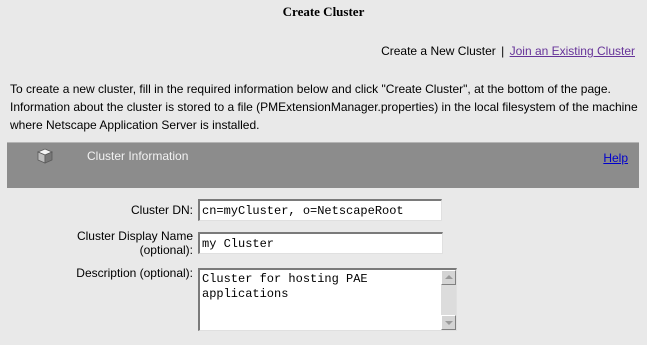  I want to click on panel-title: Cluster Information, so click(138, 156).